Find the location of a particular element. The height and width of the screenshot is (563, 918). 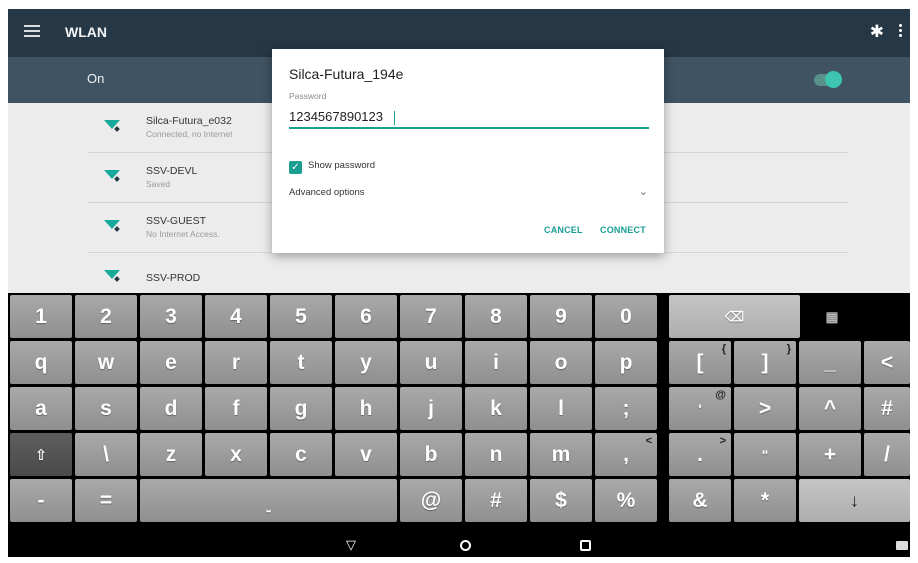

key-percent: % is located at coordinates (626, 500).